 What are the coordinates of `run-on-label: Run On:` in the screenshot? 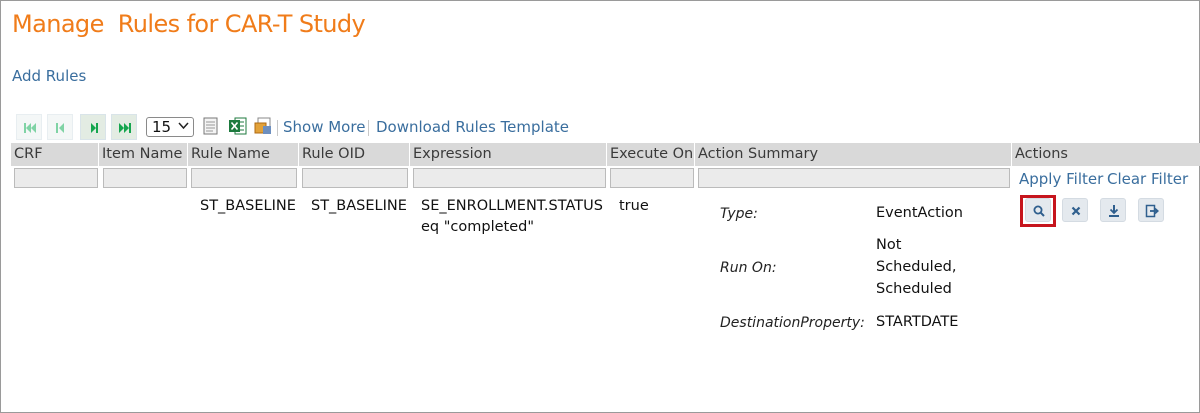 It's located at (748, 268).